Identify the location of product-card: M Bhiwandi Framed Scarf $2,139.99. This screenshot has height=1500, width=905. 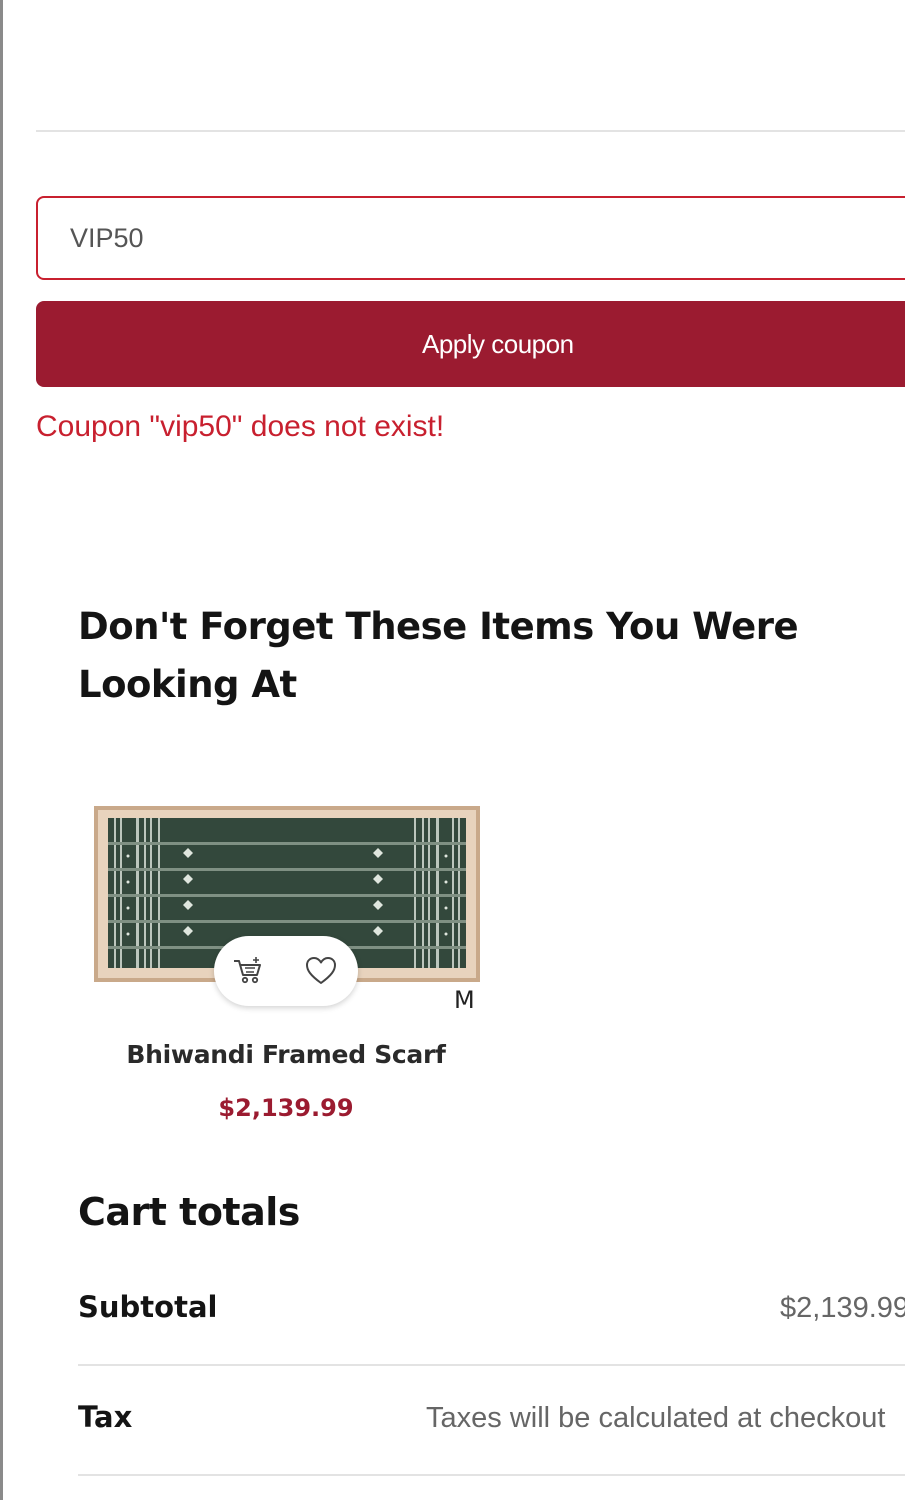
(283, 965).